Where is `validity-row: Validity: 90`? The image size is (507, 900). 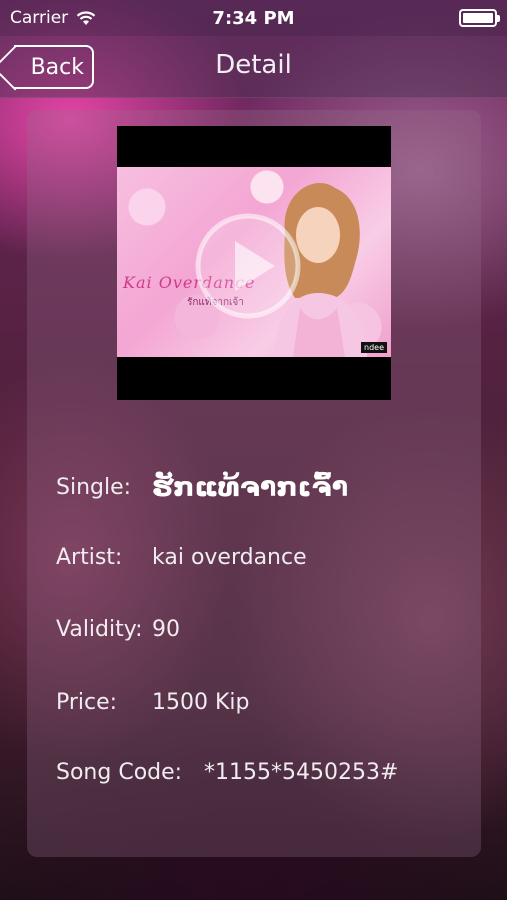
validity-row: Validity: 90 is located at coordinates (118, 629).